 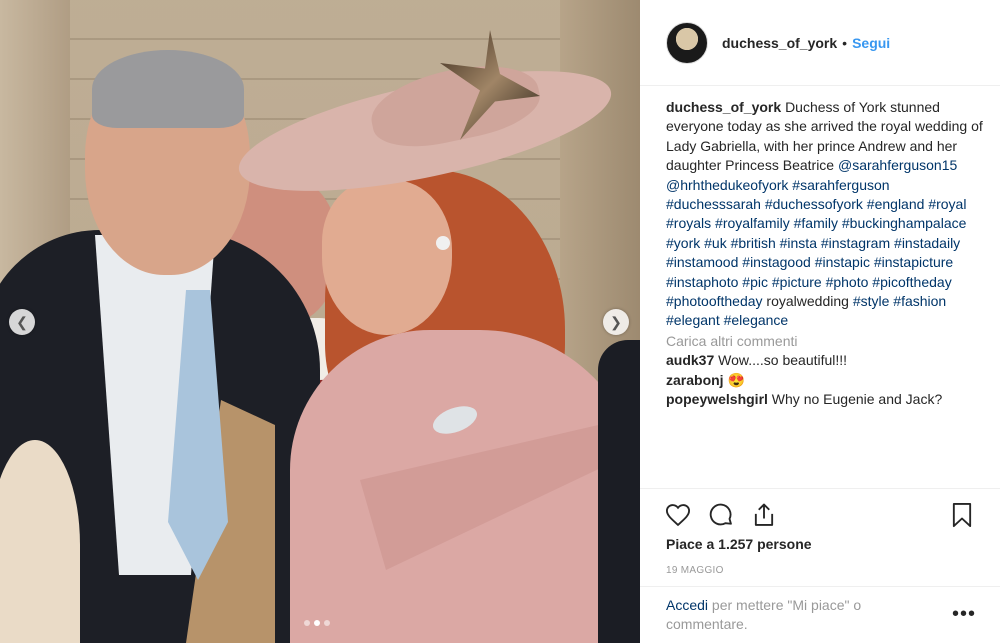 What do you see at coordinates (702, 262) in the screenshot?
I see `hashtag-link: #instamood` at bounding box center [702, 262].